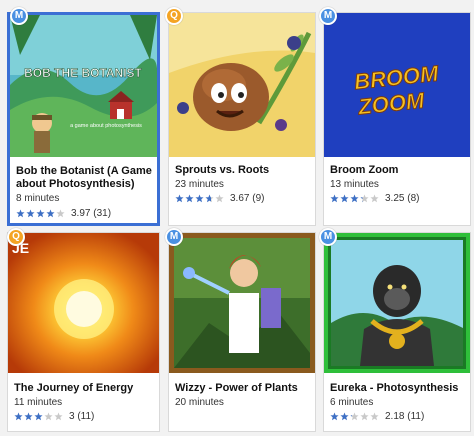 This screenshot has height=436, width=474. I want to click on rating-text: 3 (11), so click(82, 416).